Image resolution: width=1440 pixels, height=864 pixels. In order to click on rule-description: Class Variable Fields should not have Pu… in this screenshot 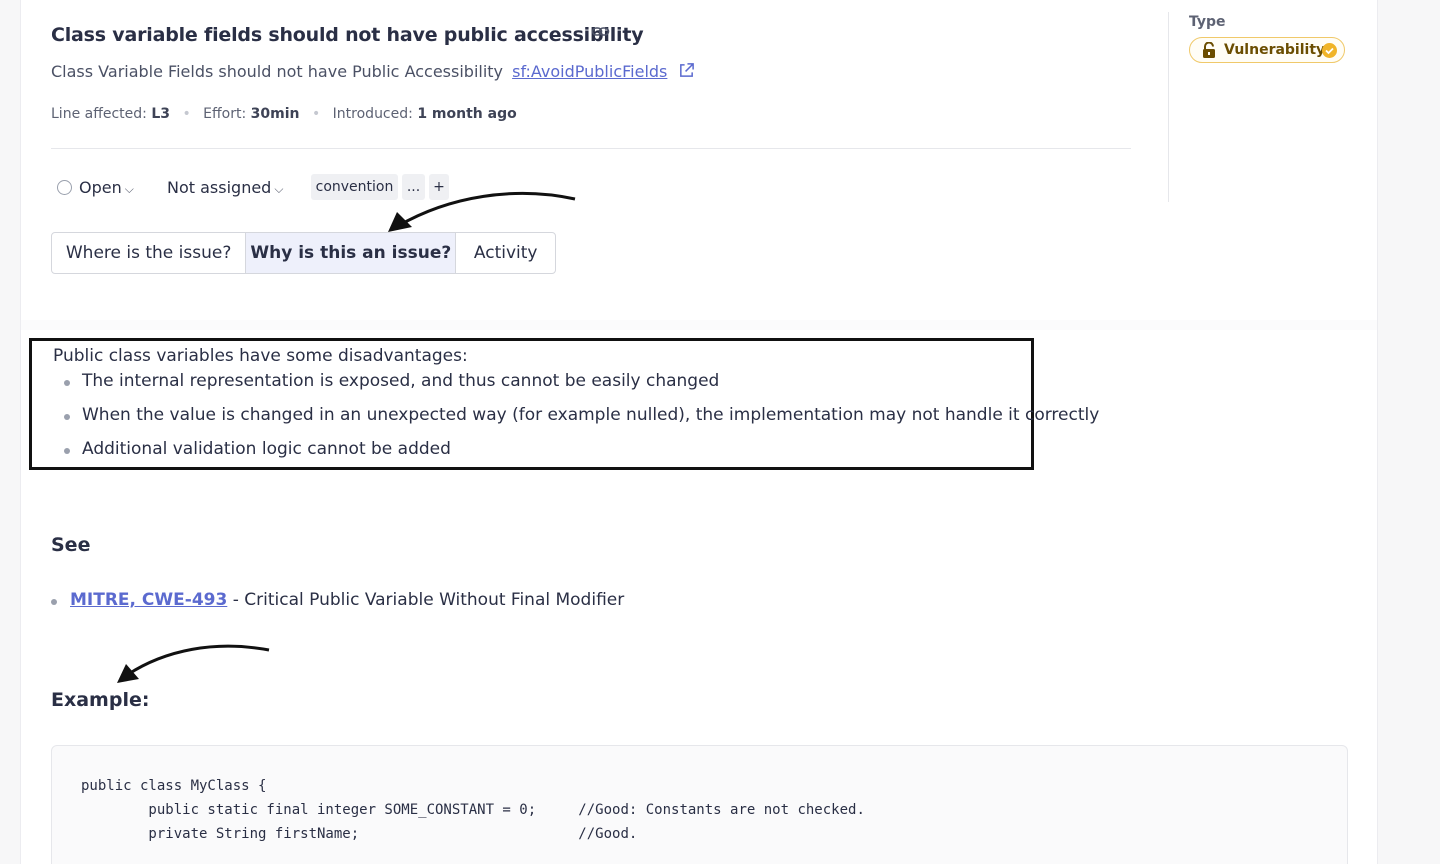, I will do `click(277, 71)`.